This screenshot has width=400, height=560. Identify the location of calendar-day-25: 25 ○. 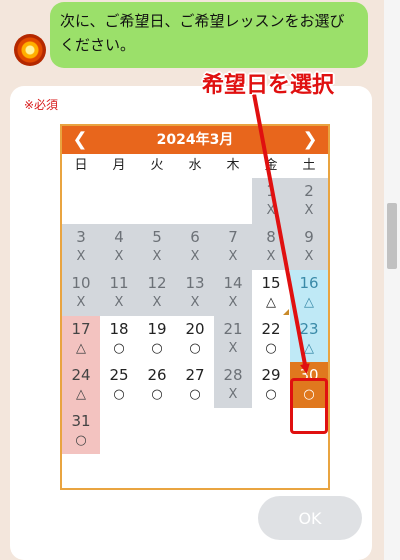
(119, 385).